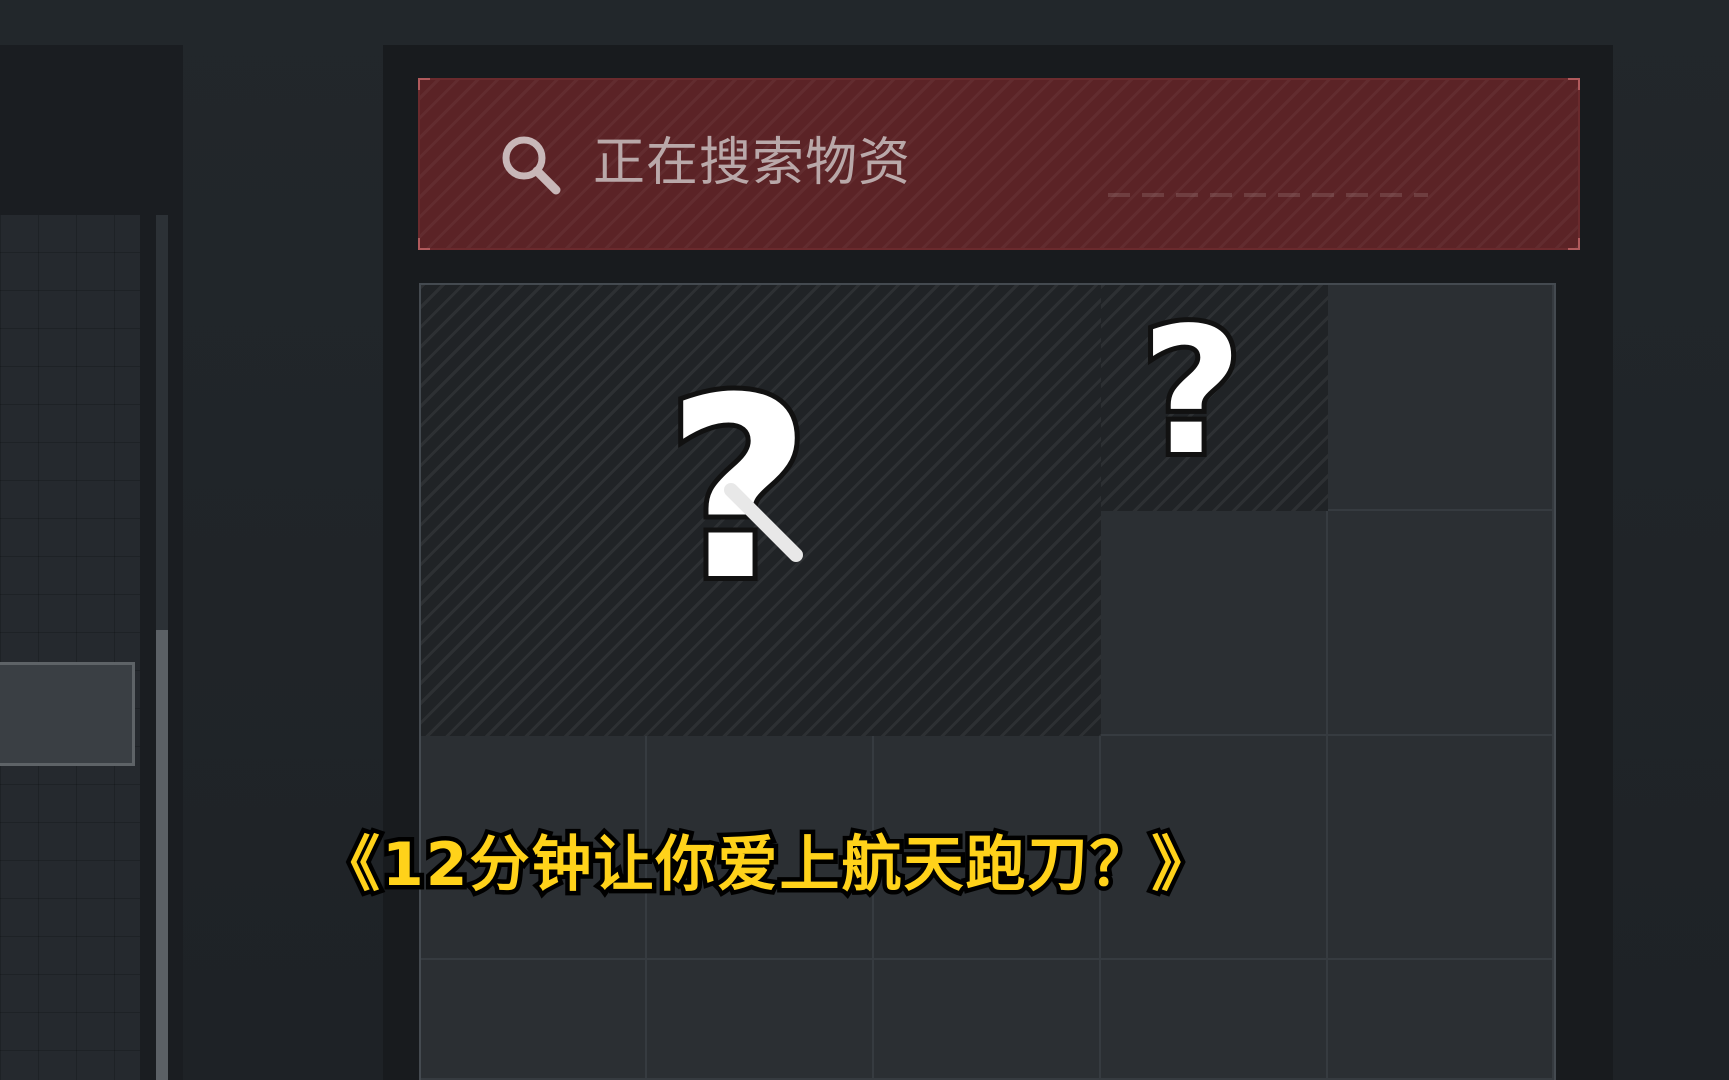 The width and height of the screenshot is (1729, 1080). I want to click on left-inventory-slot, so click(67, 714).